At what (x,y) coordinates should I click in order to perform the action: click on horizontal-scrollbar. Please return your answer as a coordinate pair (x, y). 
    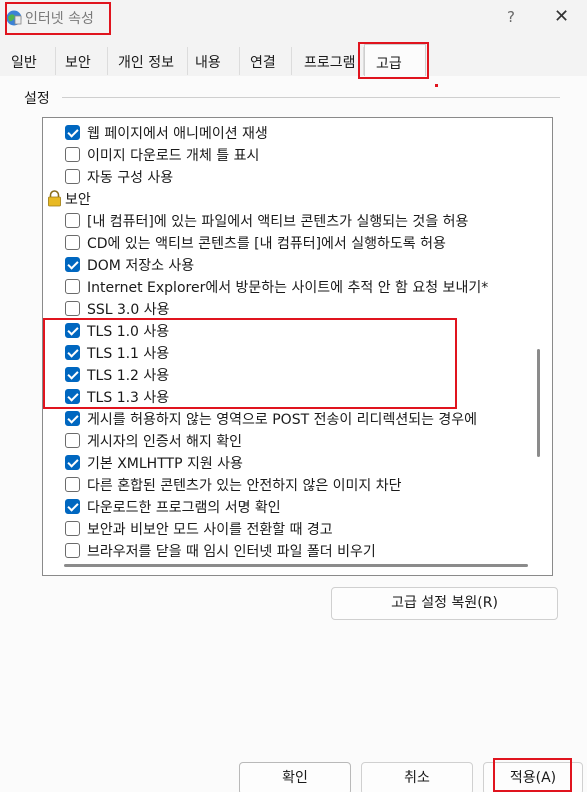
    Looking at the image, I should click on (296, 565).